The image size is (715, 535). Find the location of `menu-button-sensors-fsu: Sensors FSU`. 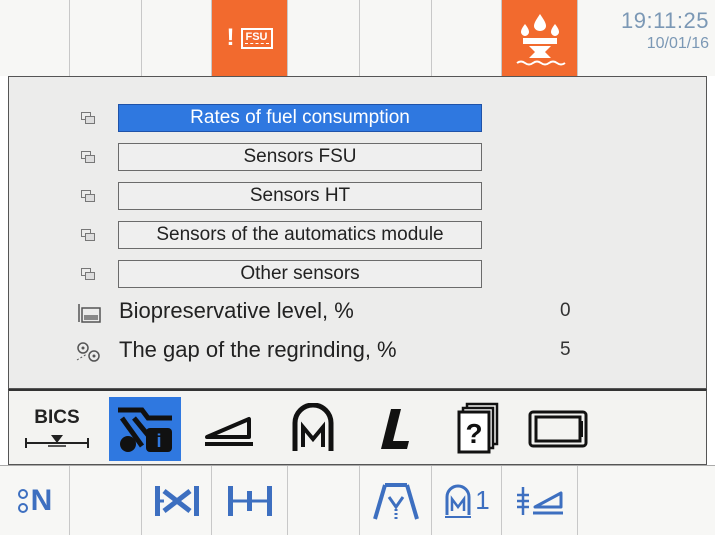

menu-button-sensors-fsu: Sensors FSU is located at coordinates (300, 157).